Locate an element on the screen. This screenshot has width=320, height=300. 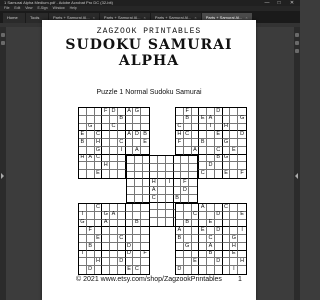
expand-panel-icon is located at coordinates (2, 176).